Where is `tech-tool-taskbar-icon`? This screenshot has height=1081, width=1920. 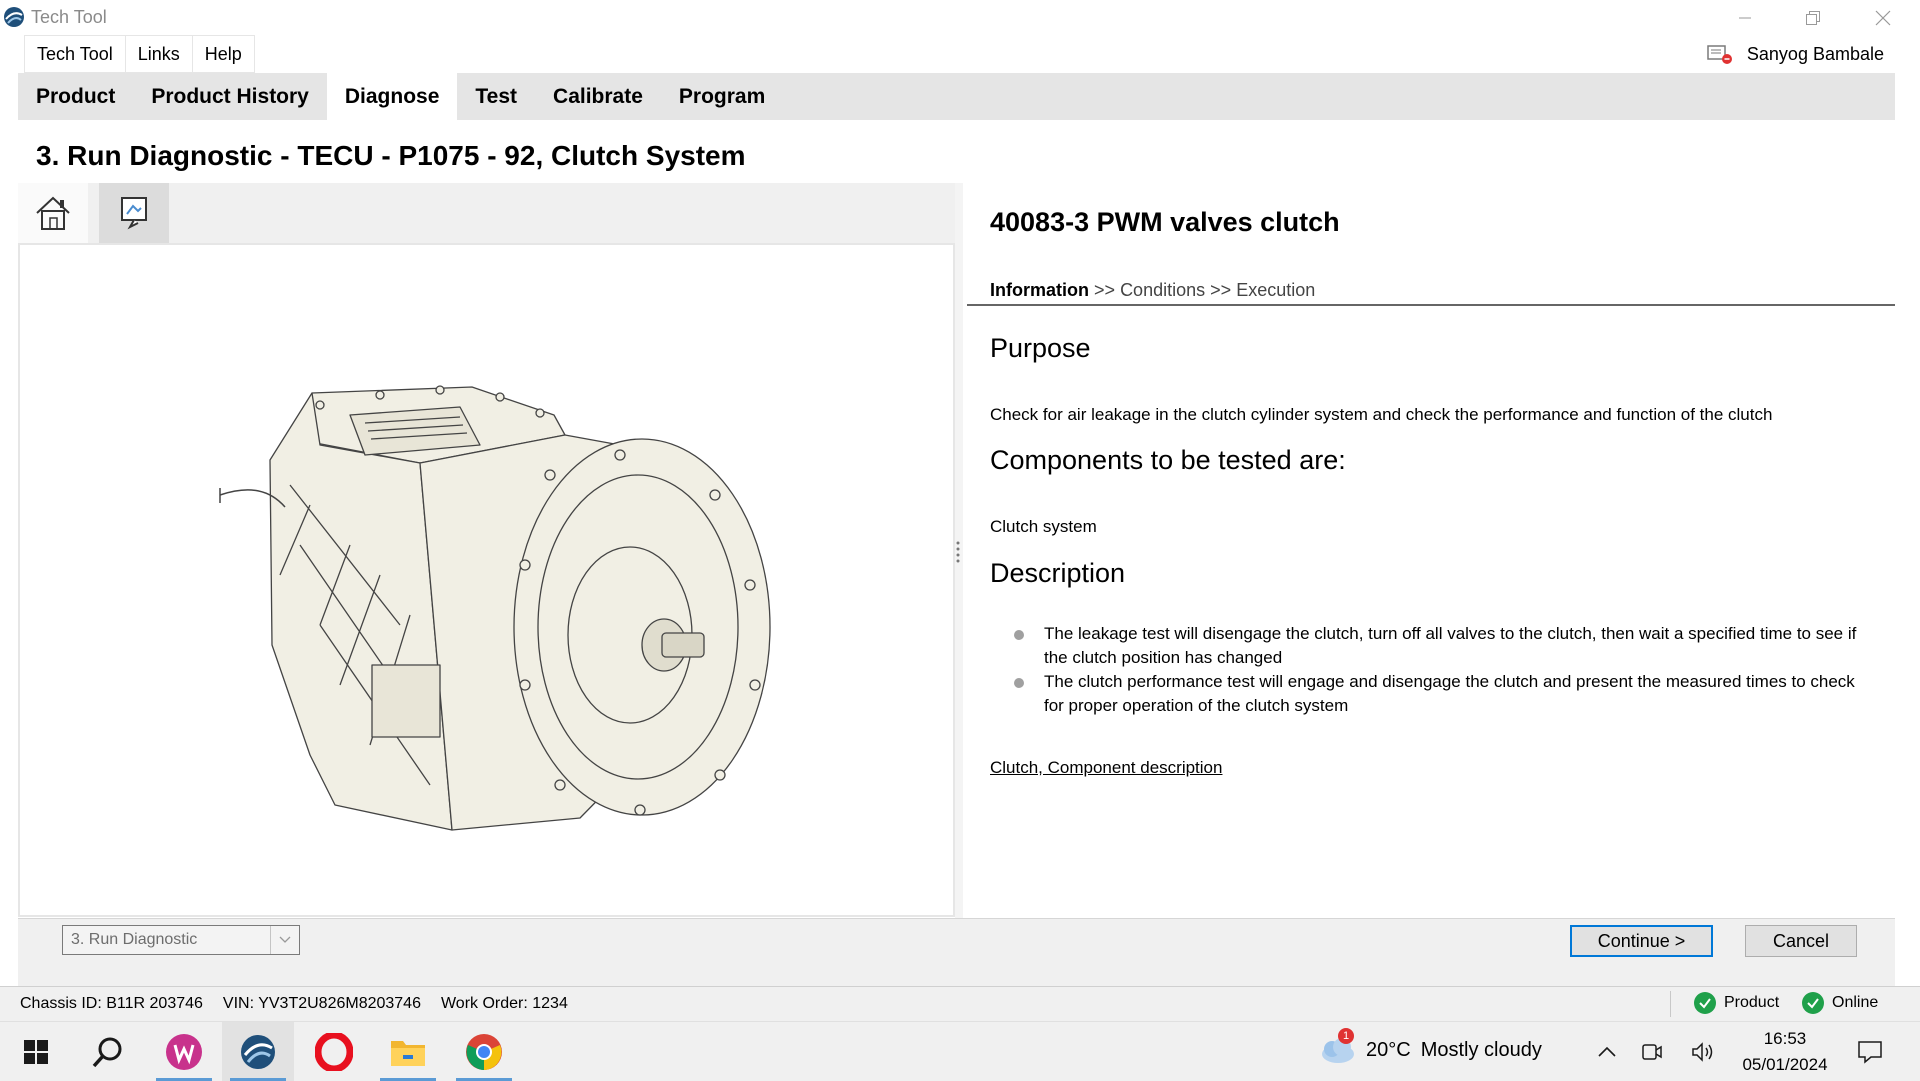 tech-tool-taskbar-icon is located at coordinates (258, 1051).